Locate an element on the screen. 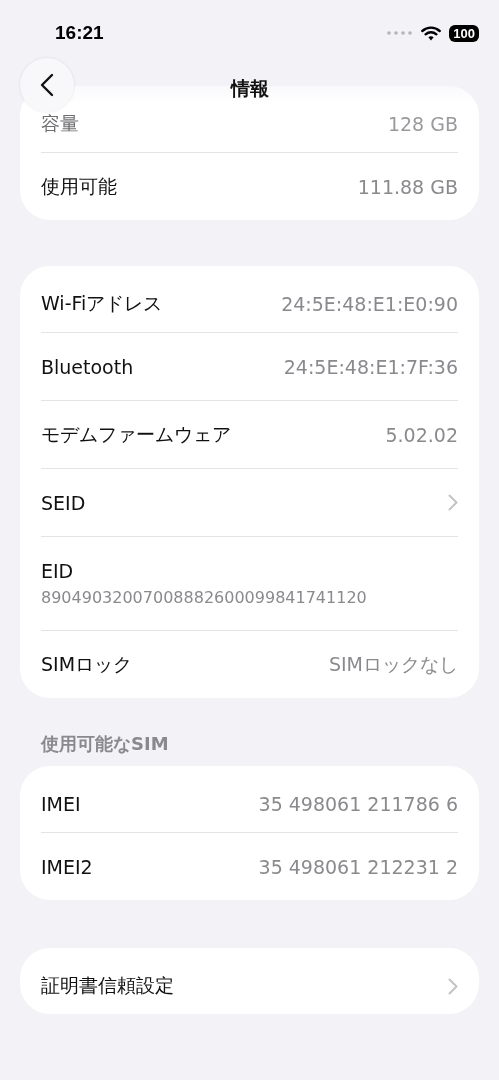 The image size is (499, 1080). row-label: IMEI is located at coordinates (61, 804).